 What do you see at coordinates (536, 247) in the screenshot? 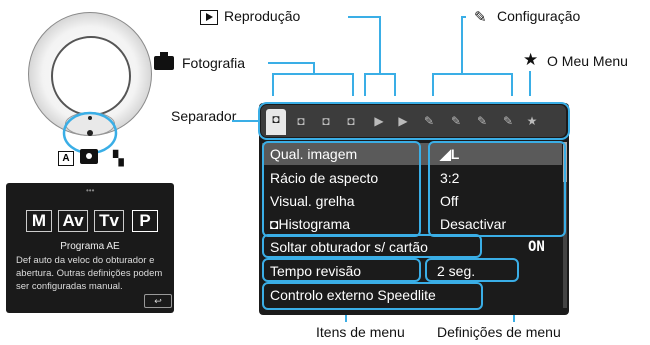
I see `menu-value-release-without-card: ON` at bounding box center [536, 247].